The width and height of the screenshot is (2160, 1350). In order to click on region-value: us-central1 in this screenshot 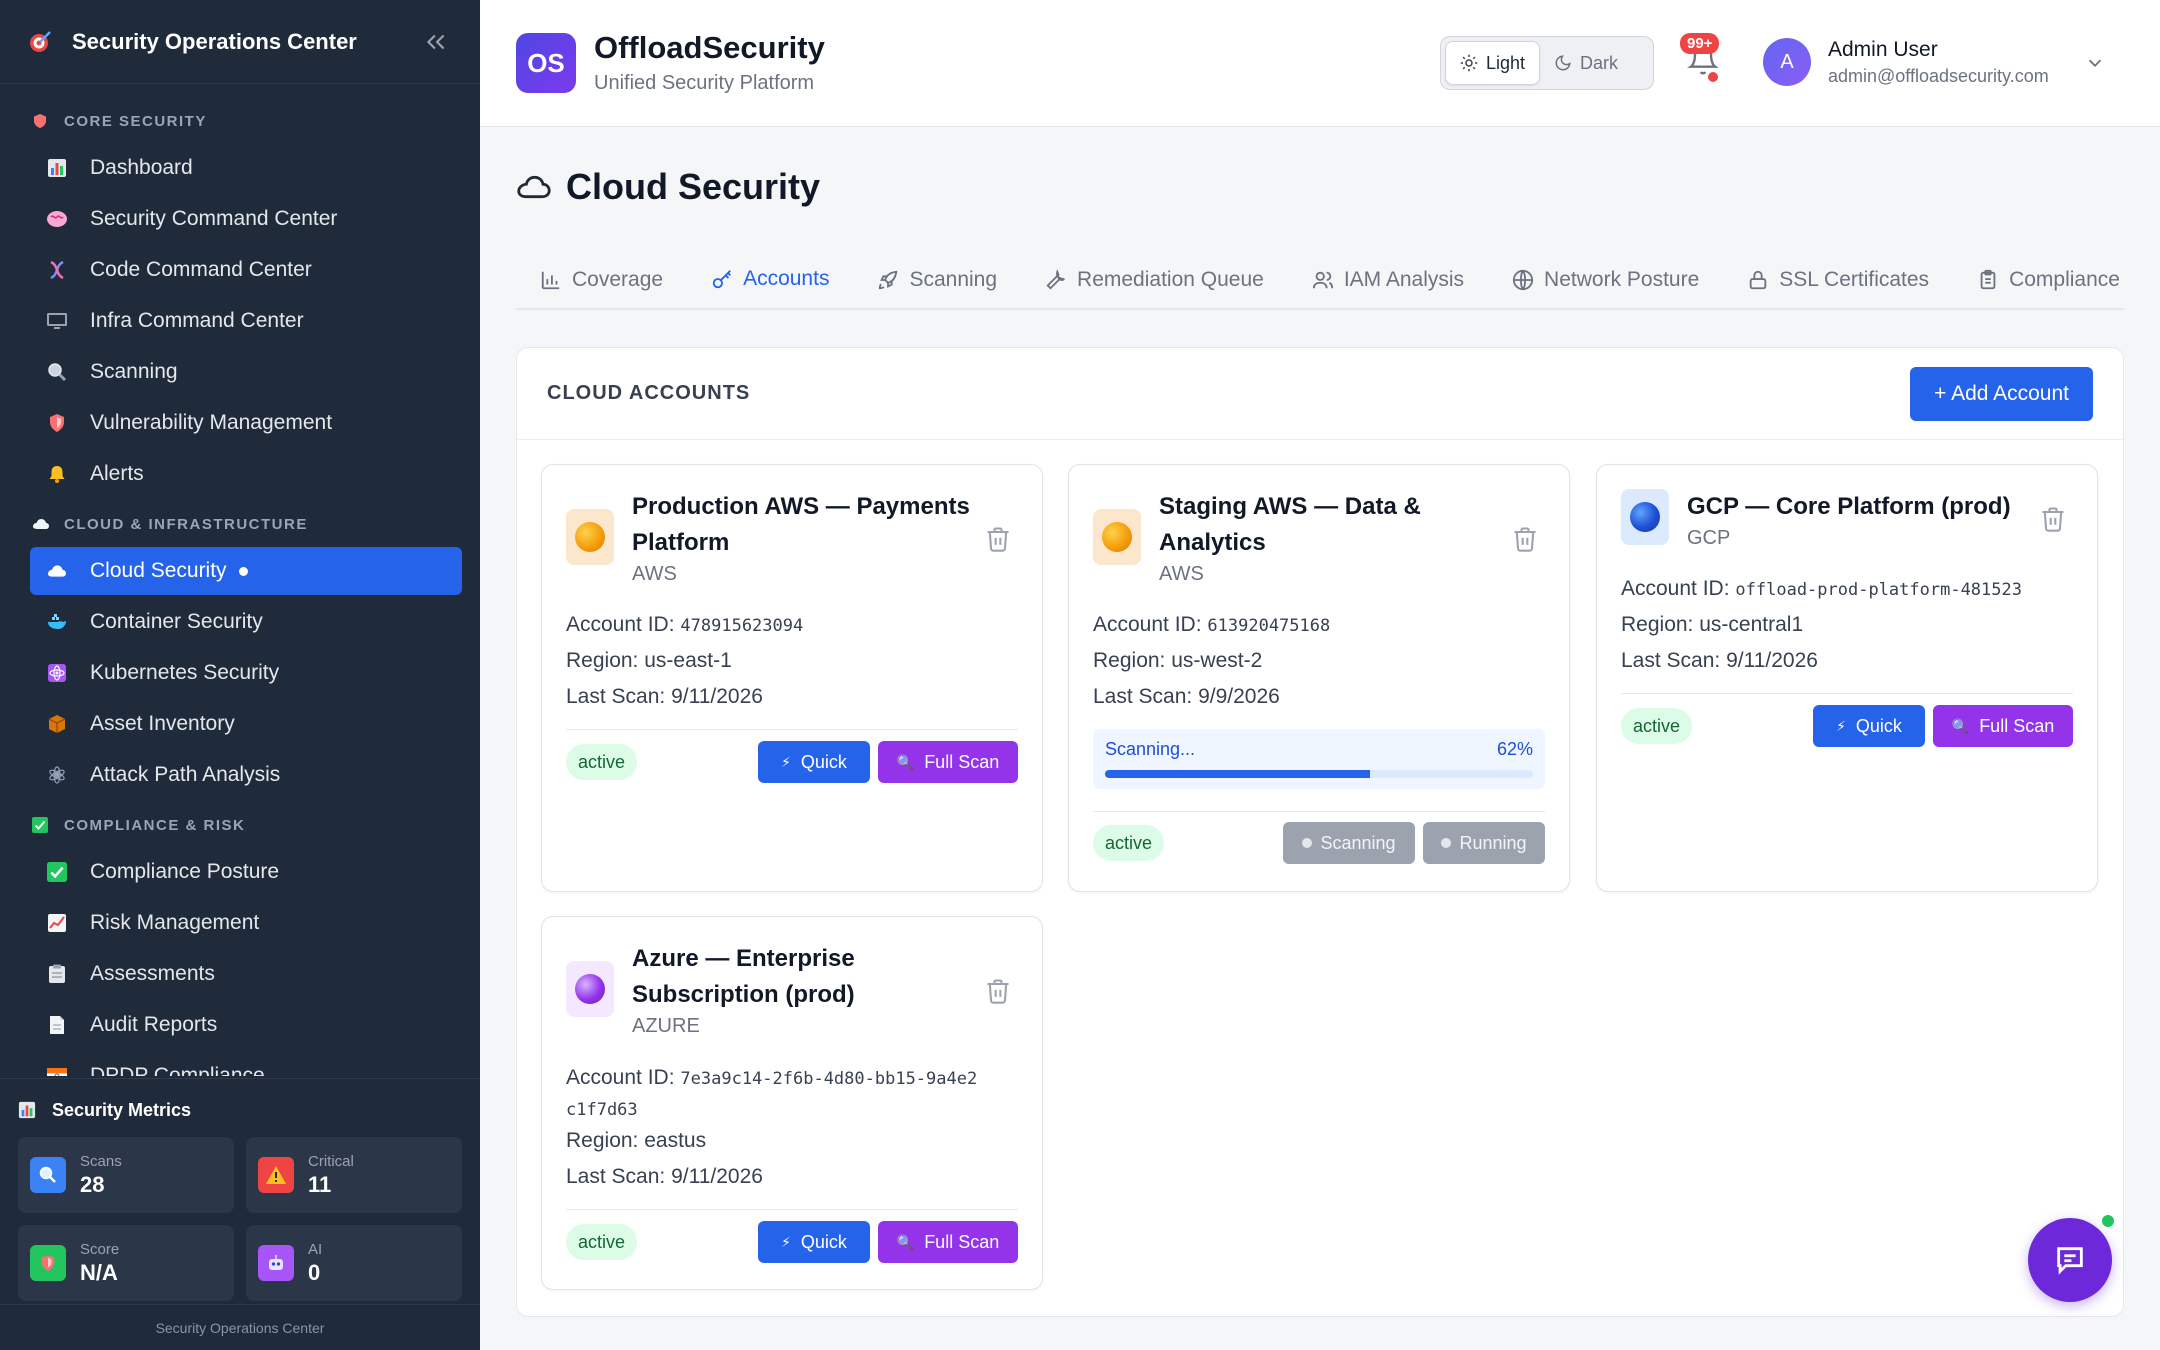, I will do `click(1751, 624)`.